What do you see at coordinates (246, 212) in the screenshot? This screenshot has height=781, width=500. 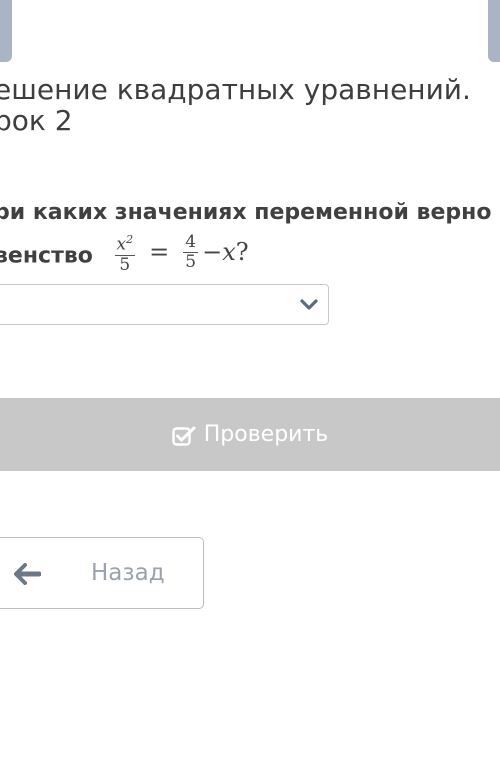 I see `question-line1: ри каких значениях переменной верно` at bounding box center [246, 212].